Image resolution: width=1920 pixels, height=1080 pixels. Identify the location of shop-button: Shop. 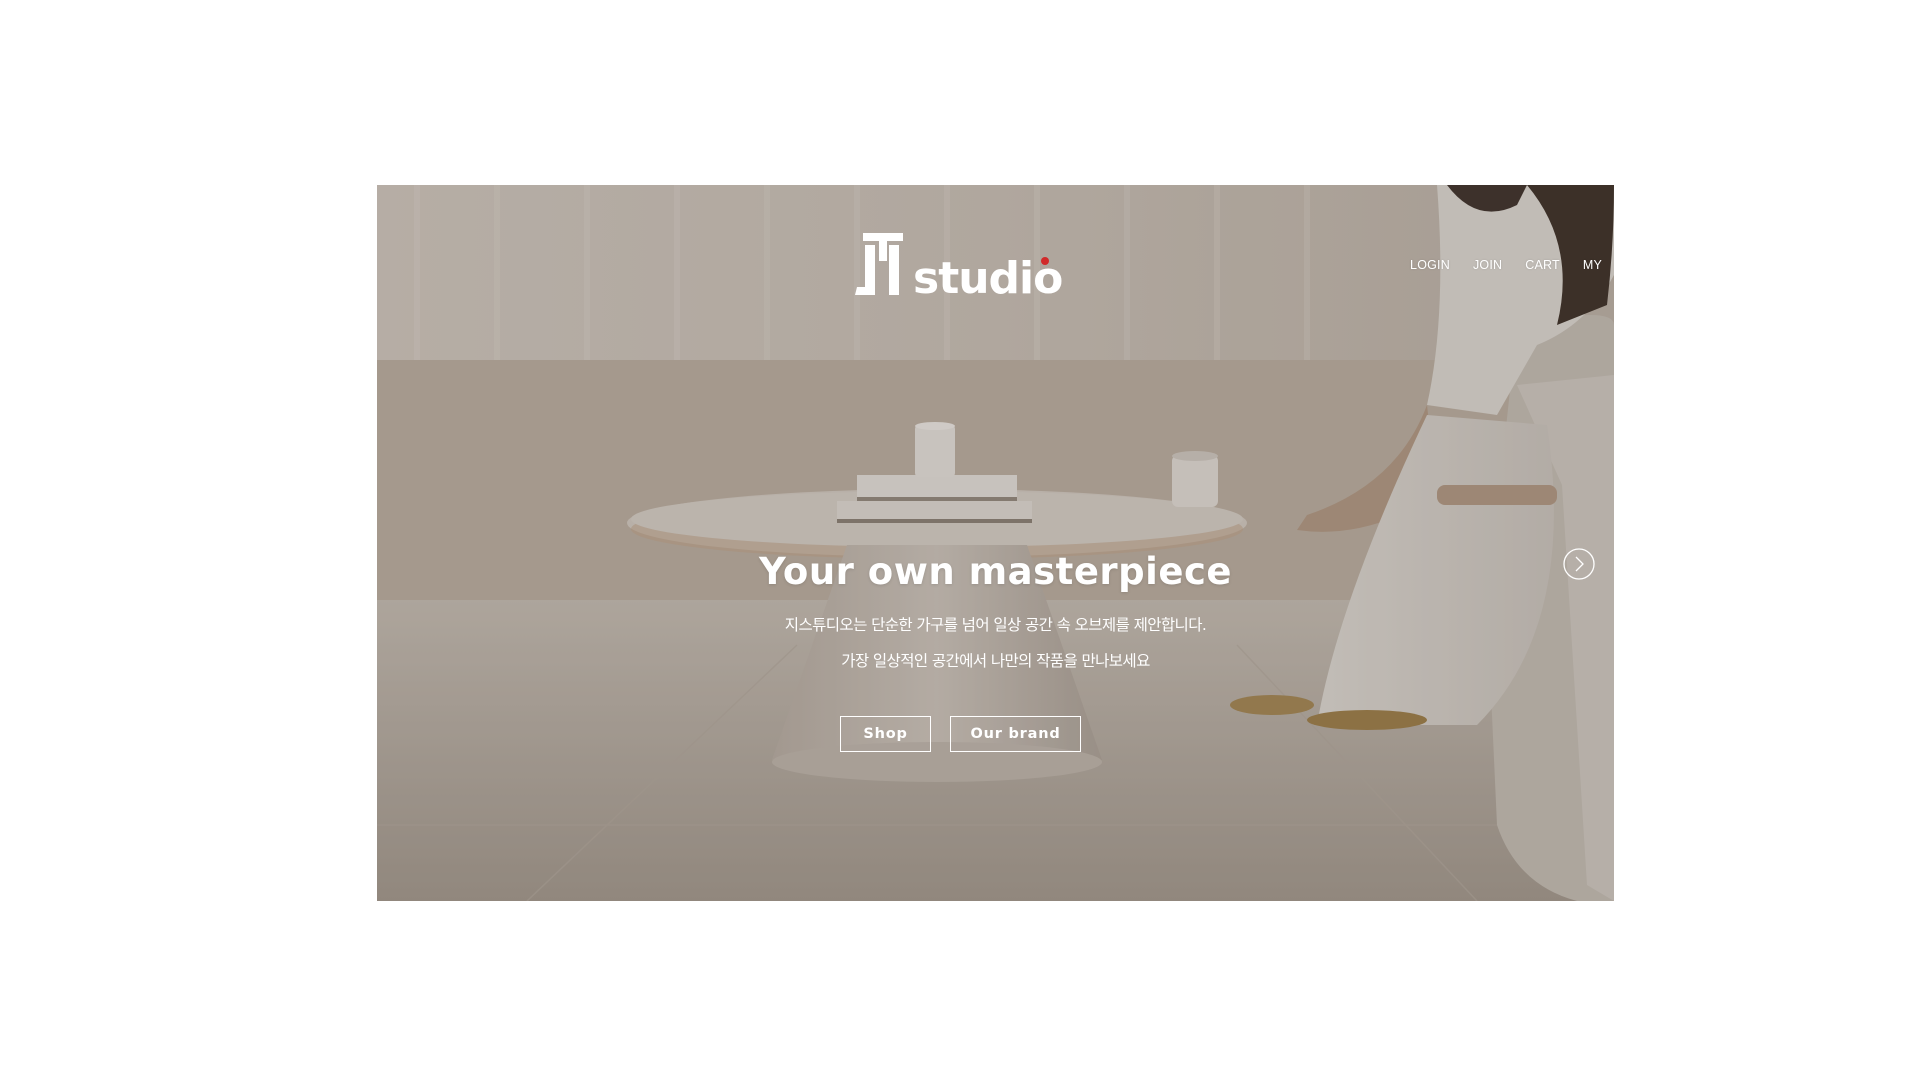
(885, 734).